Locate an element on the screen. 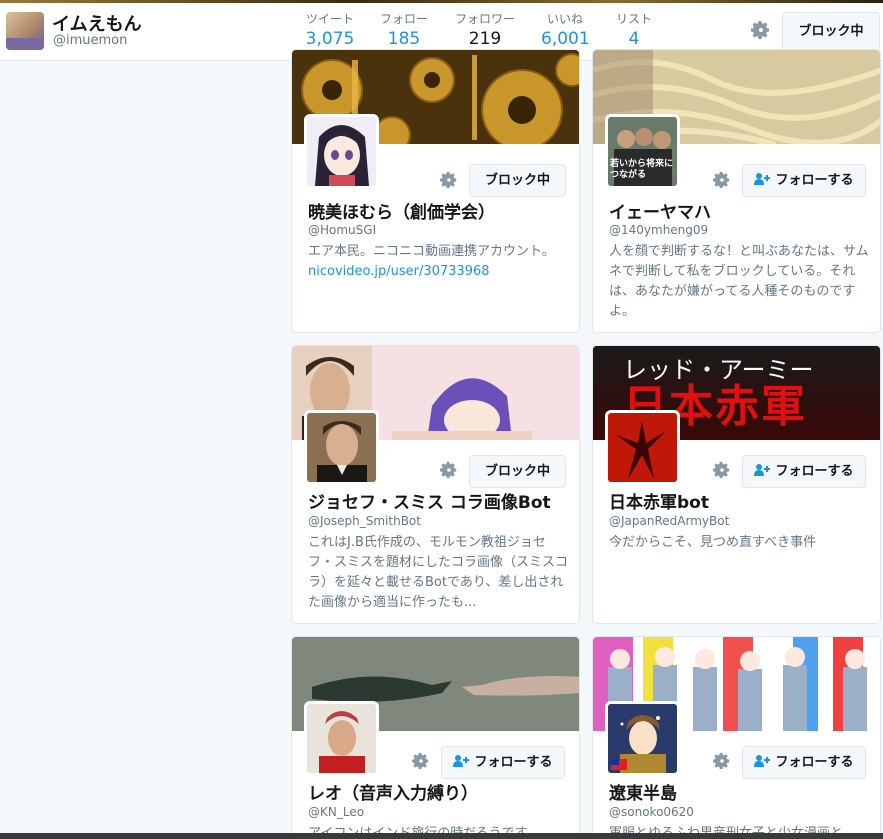 The height and width of the screenshot is (839, 883). stat-following: フォロー 185 is located at coordinates (404, 31).